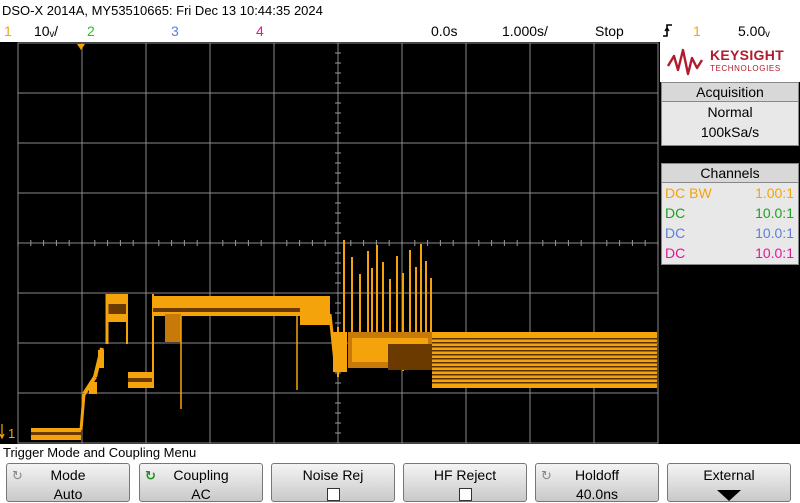  What do you see at coordinates (91, 31) in the screenshot?
I see `ch2-number: 2` at bounding box center [91, 31].